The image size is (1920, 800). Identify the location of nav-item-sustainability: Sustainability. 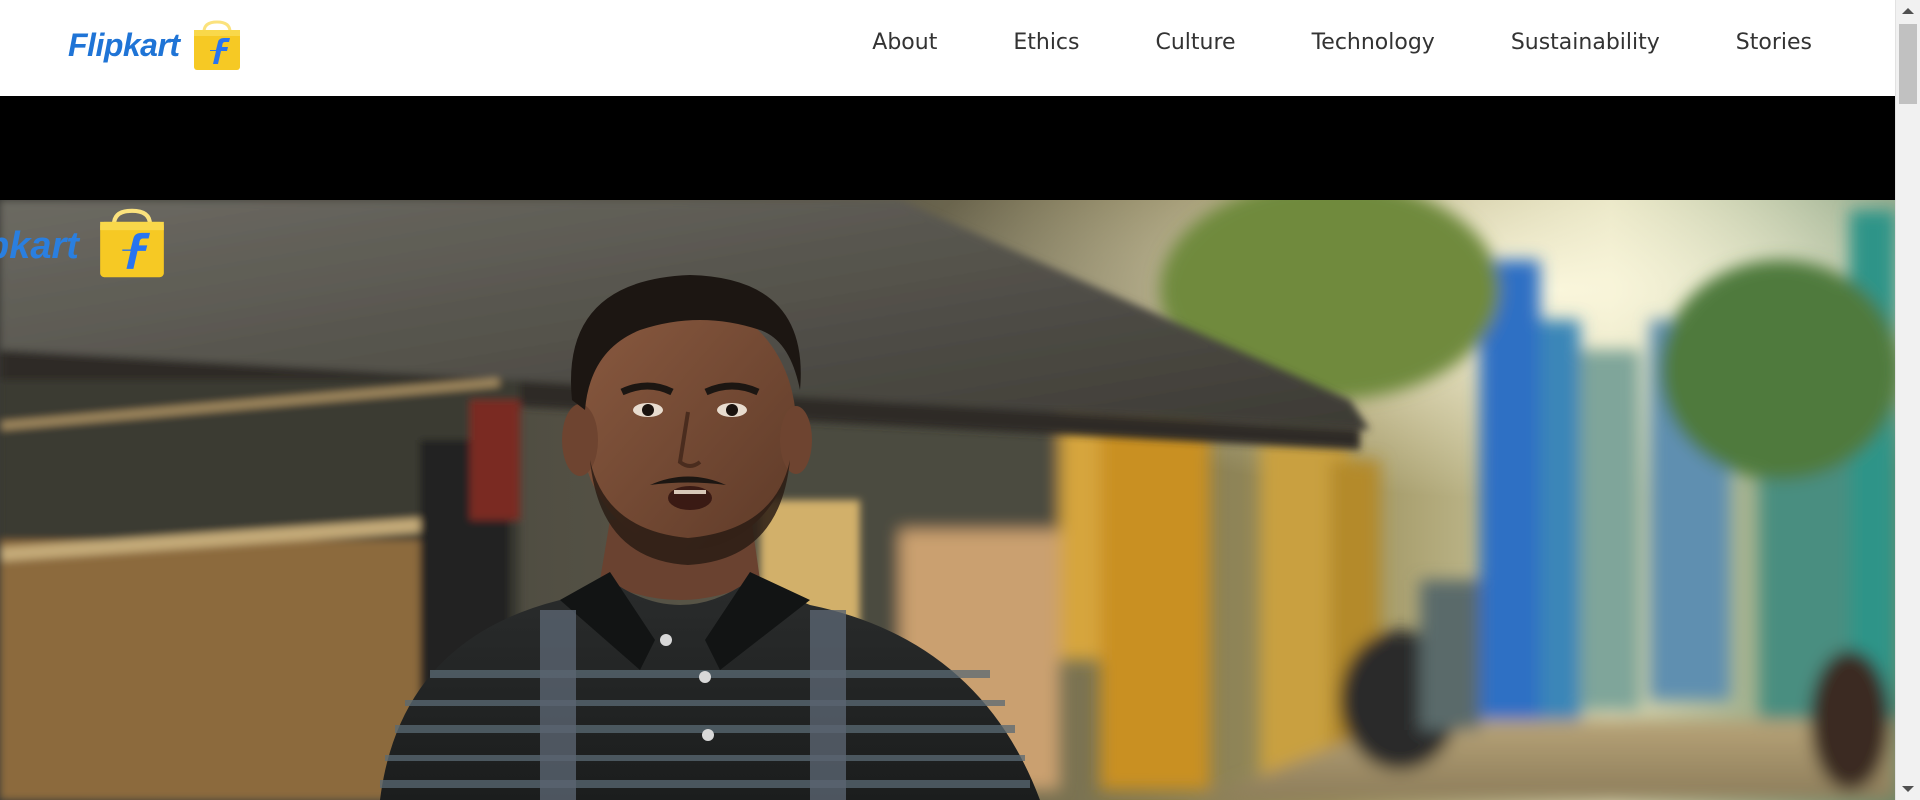
(1585, 42).